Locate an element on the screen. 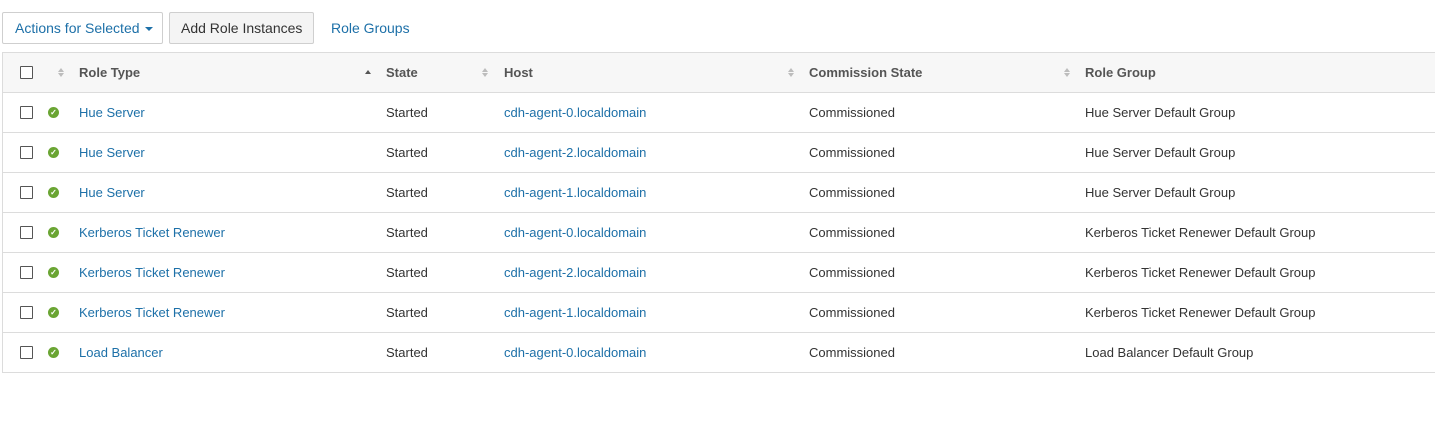  sort-status-icon is located at coordinates (61, 72).